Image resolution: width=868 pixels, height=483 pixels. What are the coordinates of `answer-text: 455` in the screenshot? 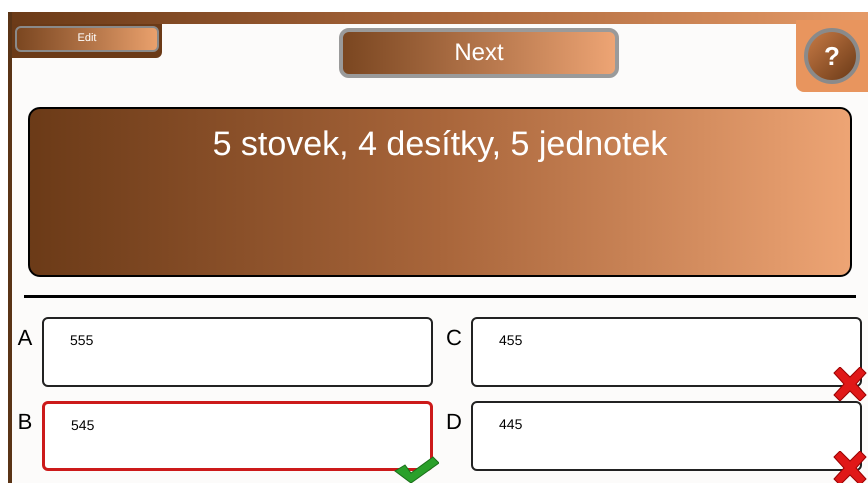 It's located at (510, 340).